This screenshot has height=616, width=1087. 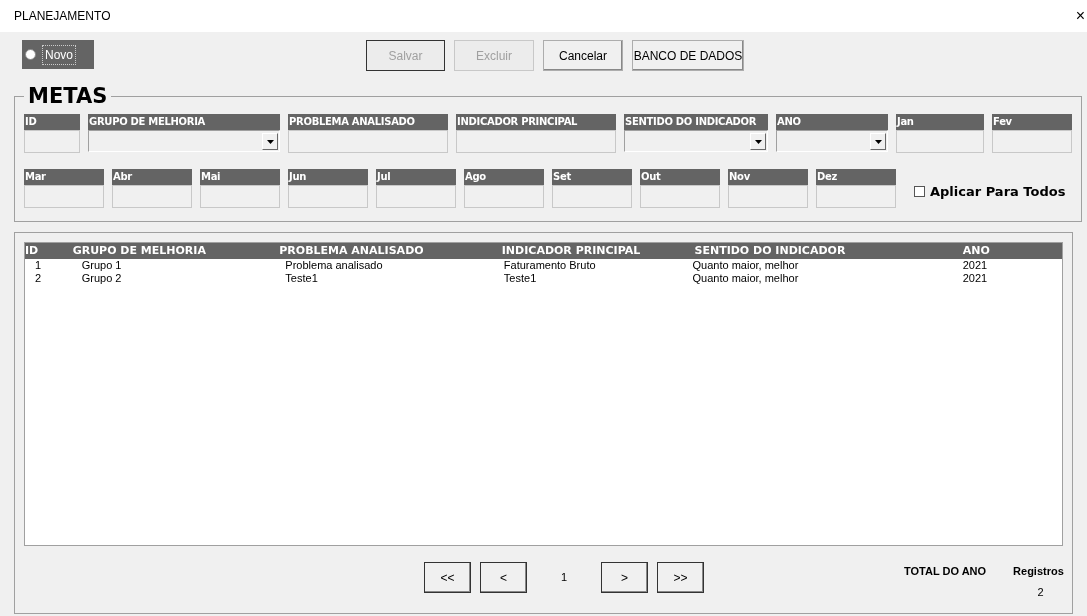 What do you see at coordinates (583, 55) in the screenshot?
I see `button: Cancelar` at bounding box center [583, 55].